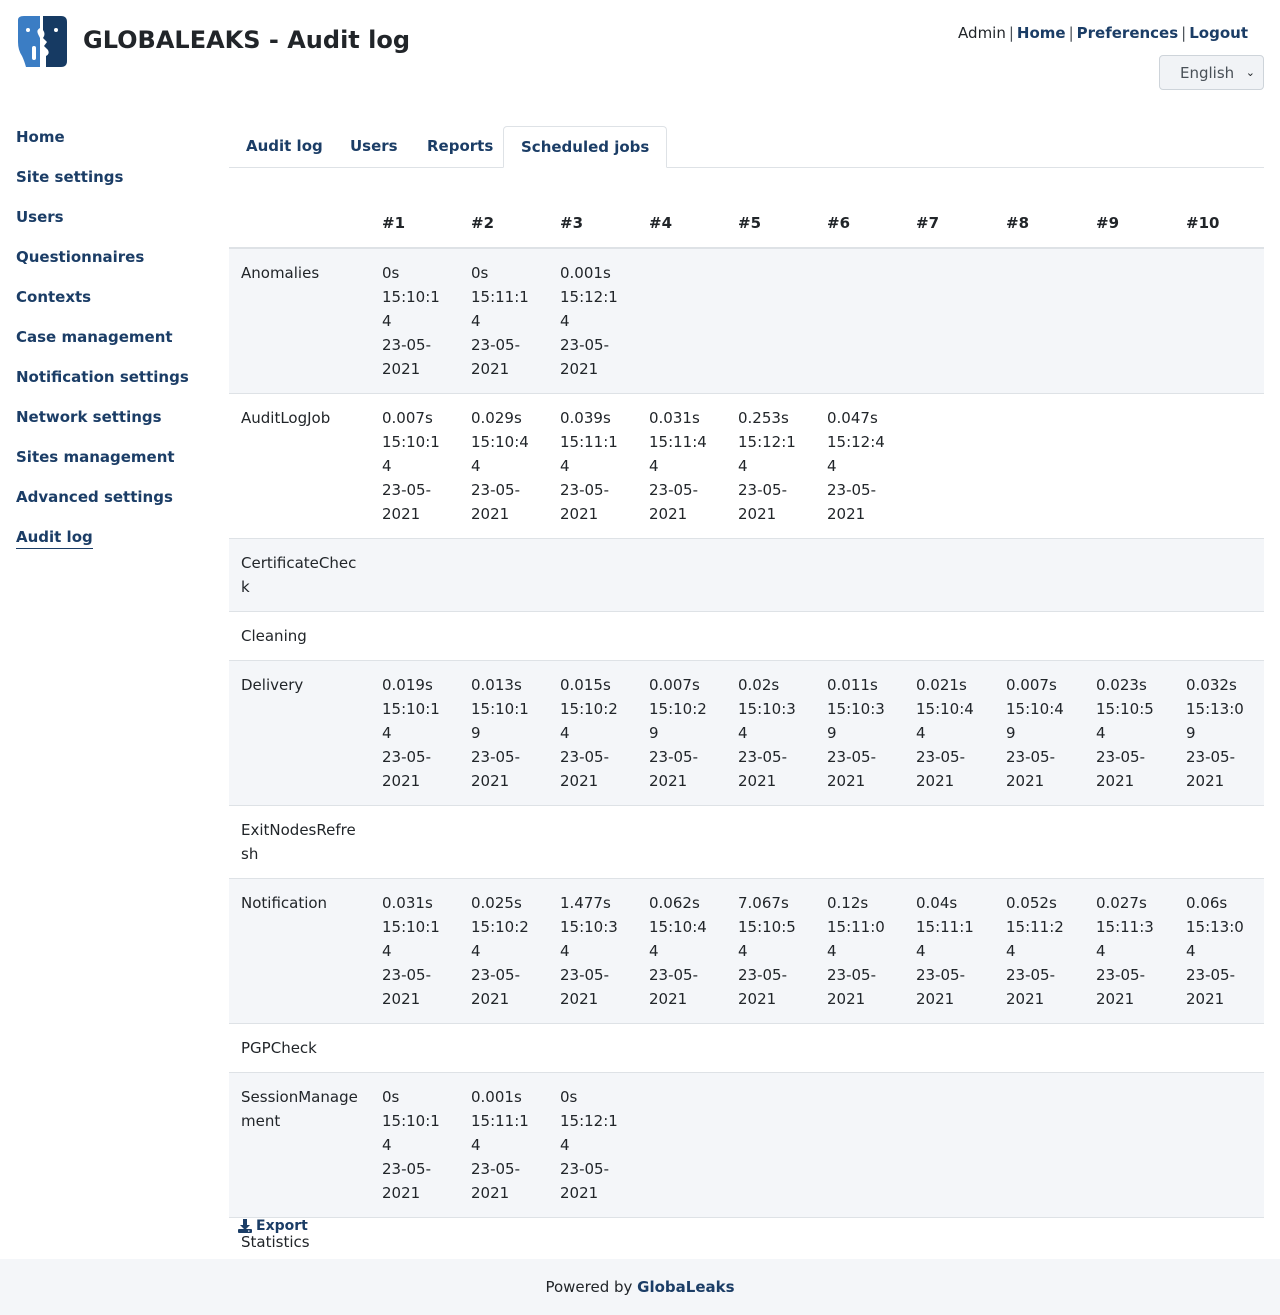 This screenshot has width=1280, height=1315. I want to click on job-run-cell: 0.031s 15:11:44 23-05-2021, so click(681, 466).